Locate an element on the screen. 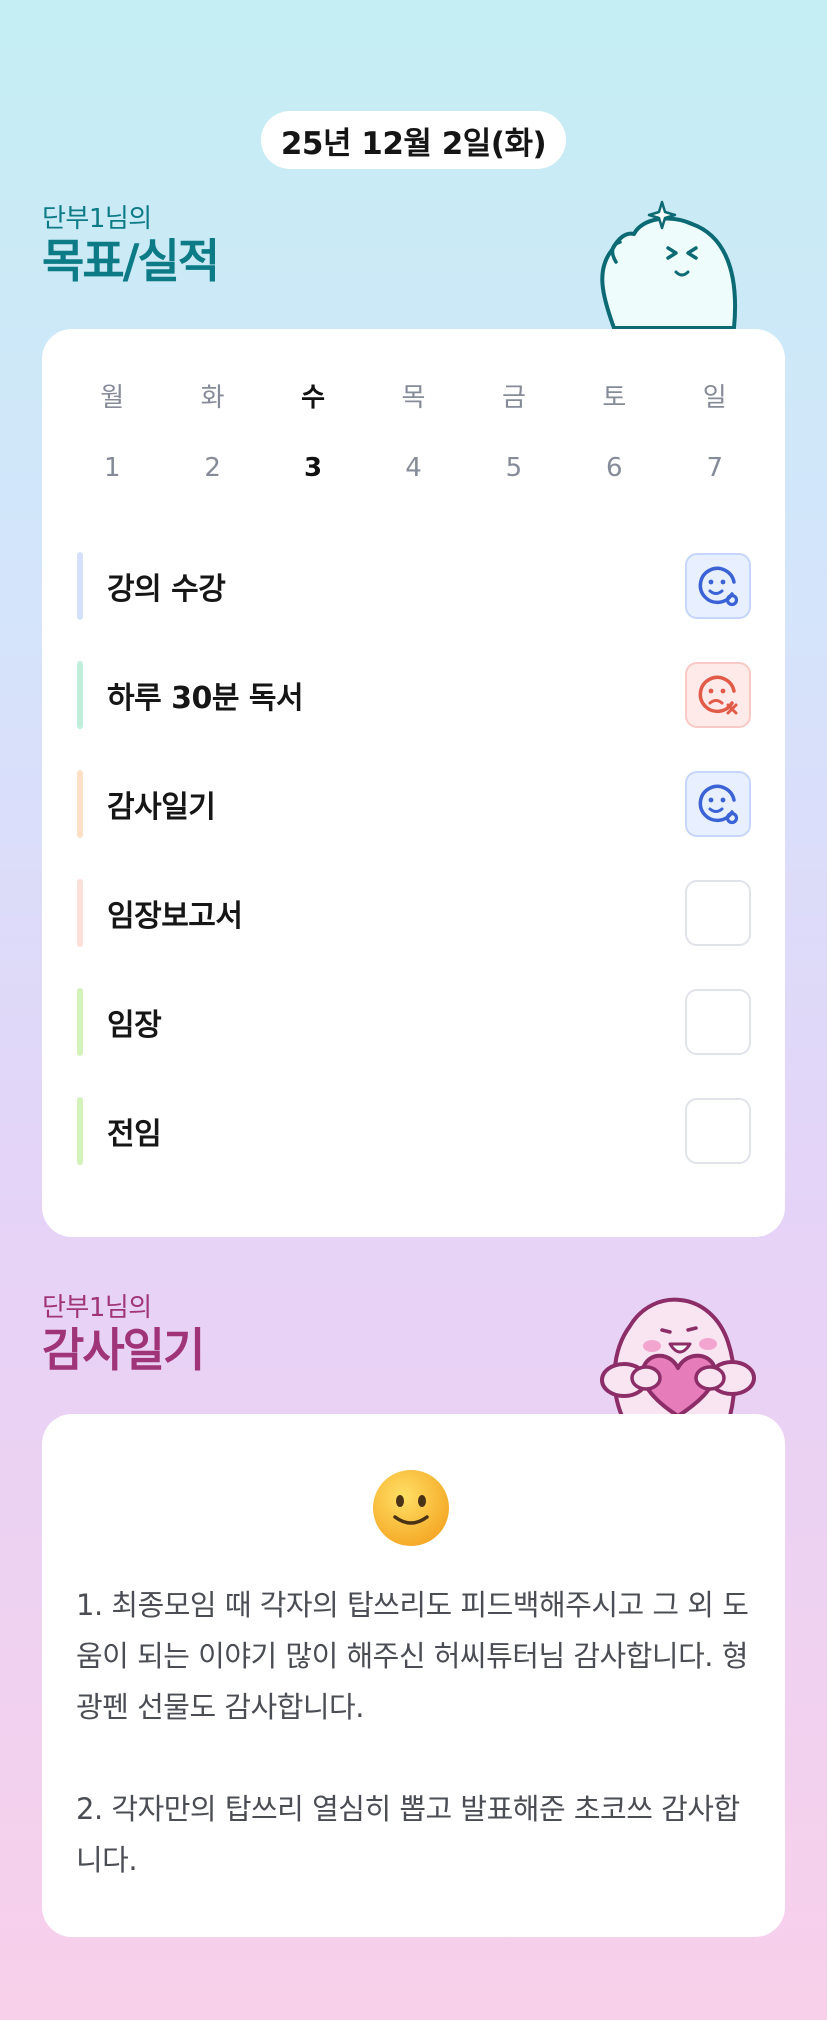  weekday-label: 일 is located at coordinates (714, 398).